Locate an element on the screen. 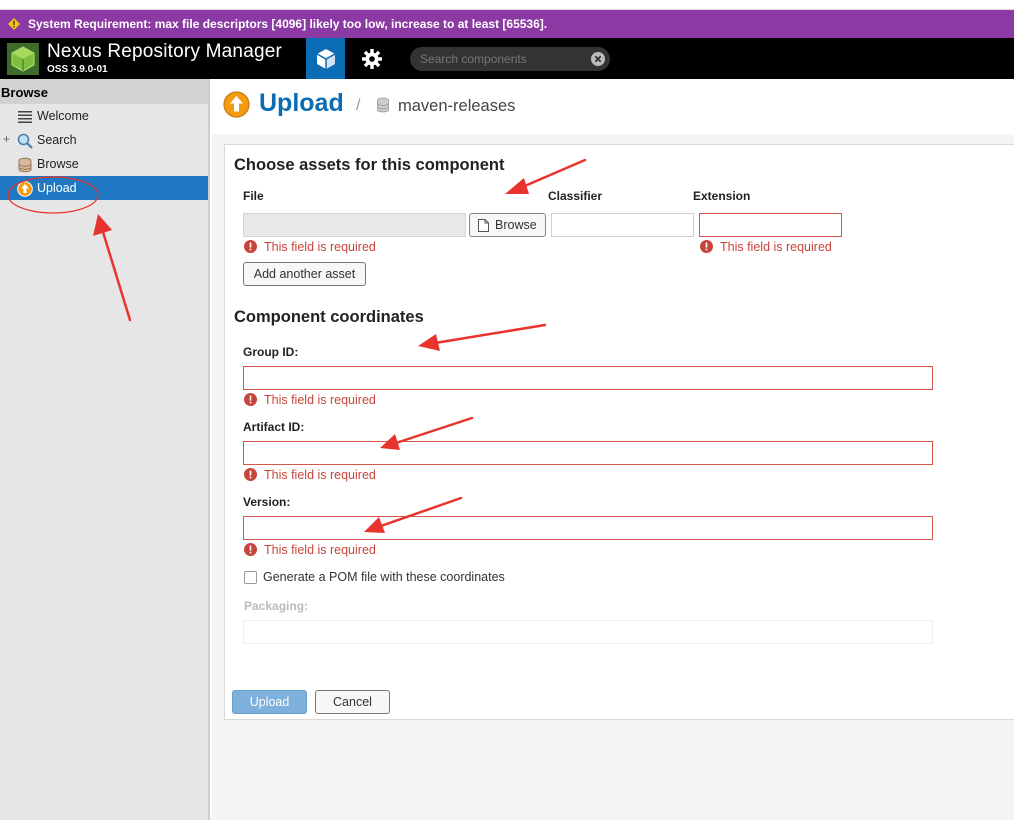 The height and width of the screenshot is (820, 1014). artifact-id-label: Artifact ID: is located at coordinates (274, 427).